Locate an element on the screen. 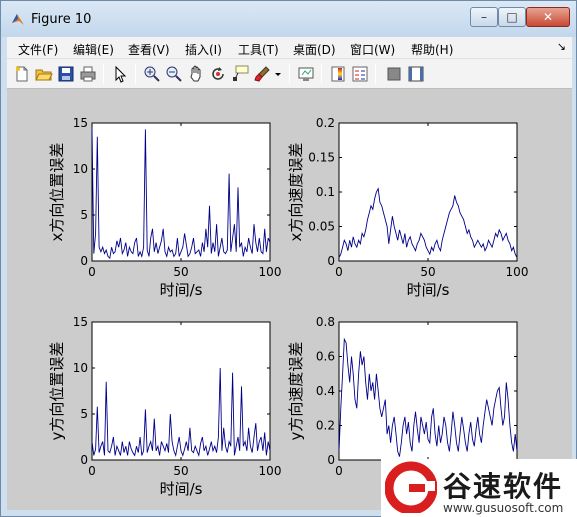 The width and height of the screenshot is (577, 517). hide-plot-tools-icon is located at coordinates (394, 74).